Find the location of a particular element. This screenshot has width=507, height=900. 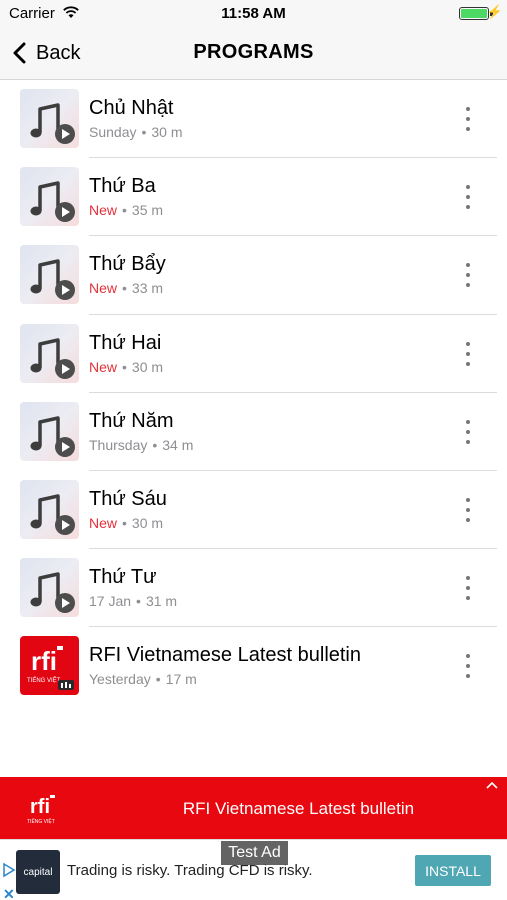

program-meta: 17 Jan • 31 m is located at coordinates (133, 601).